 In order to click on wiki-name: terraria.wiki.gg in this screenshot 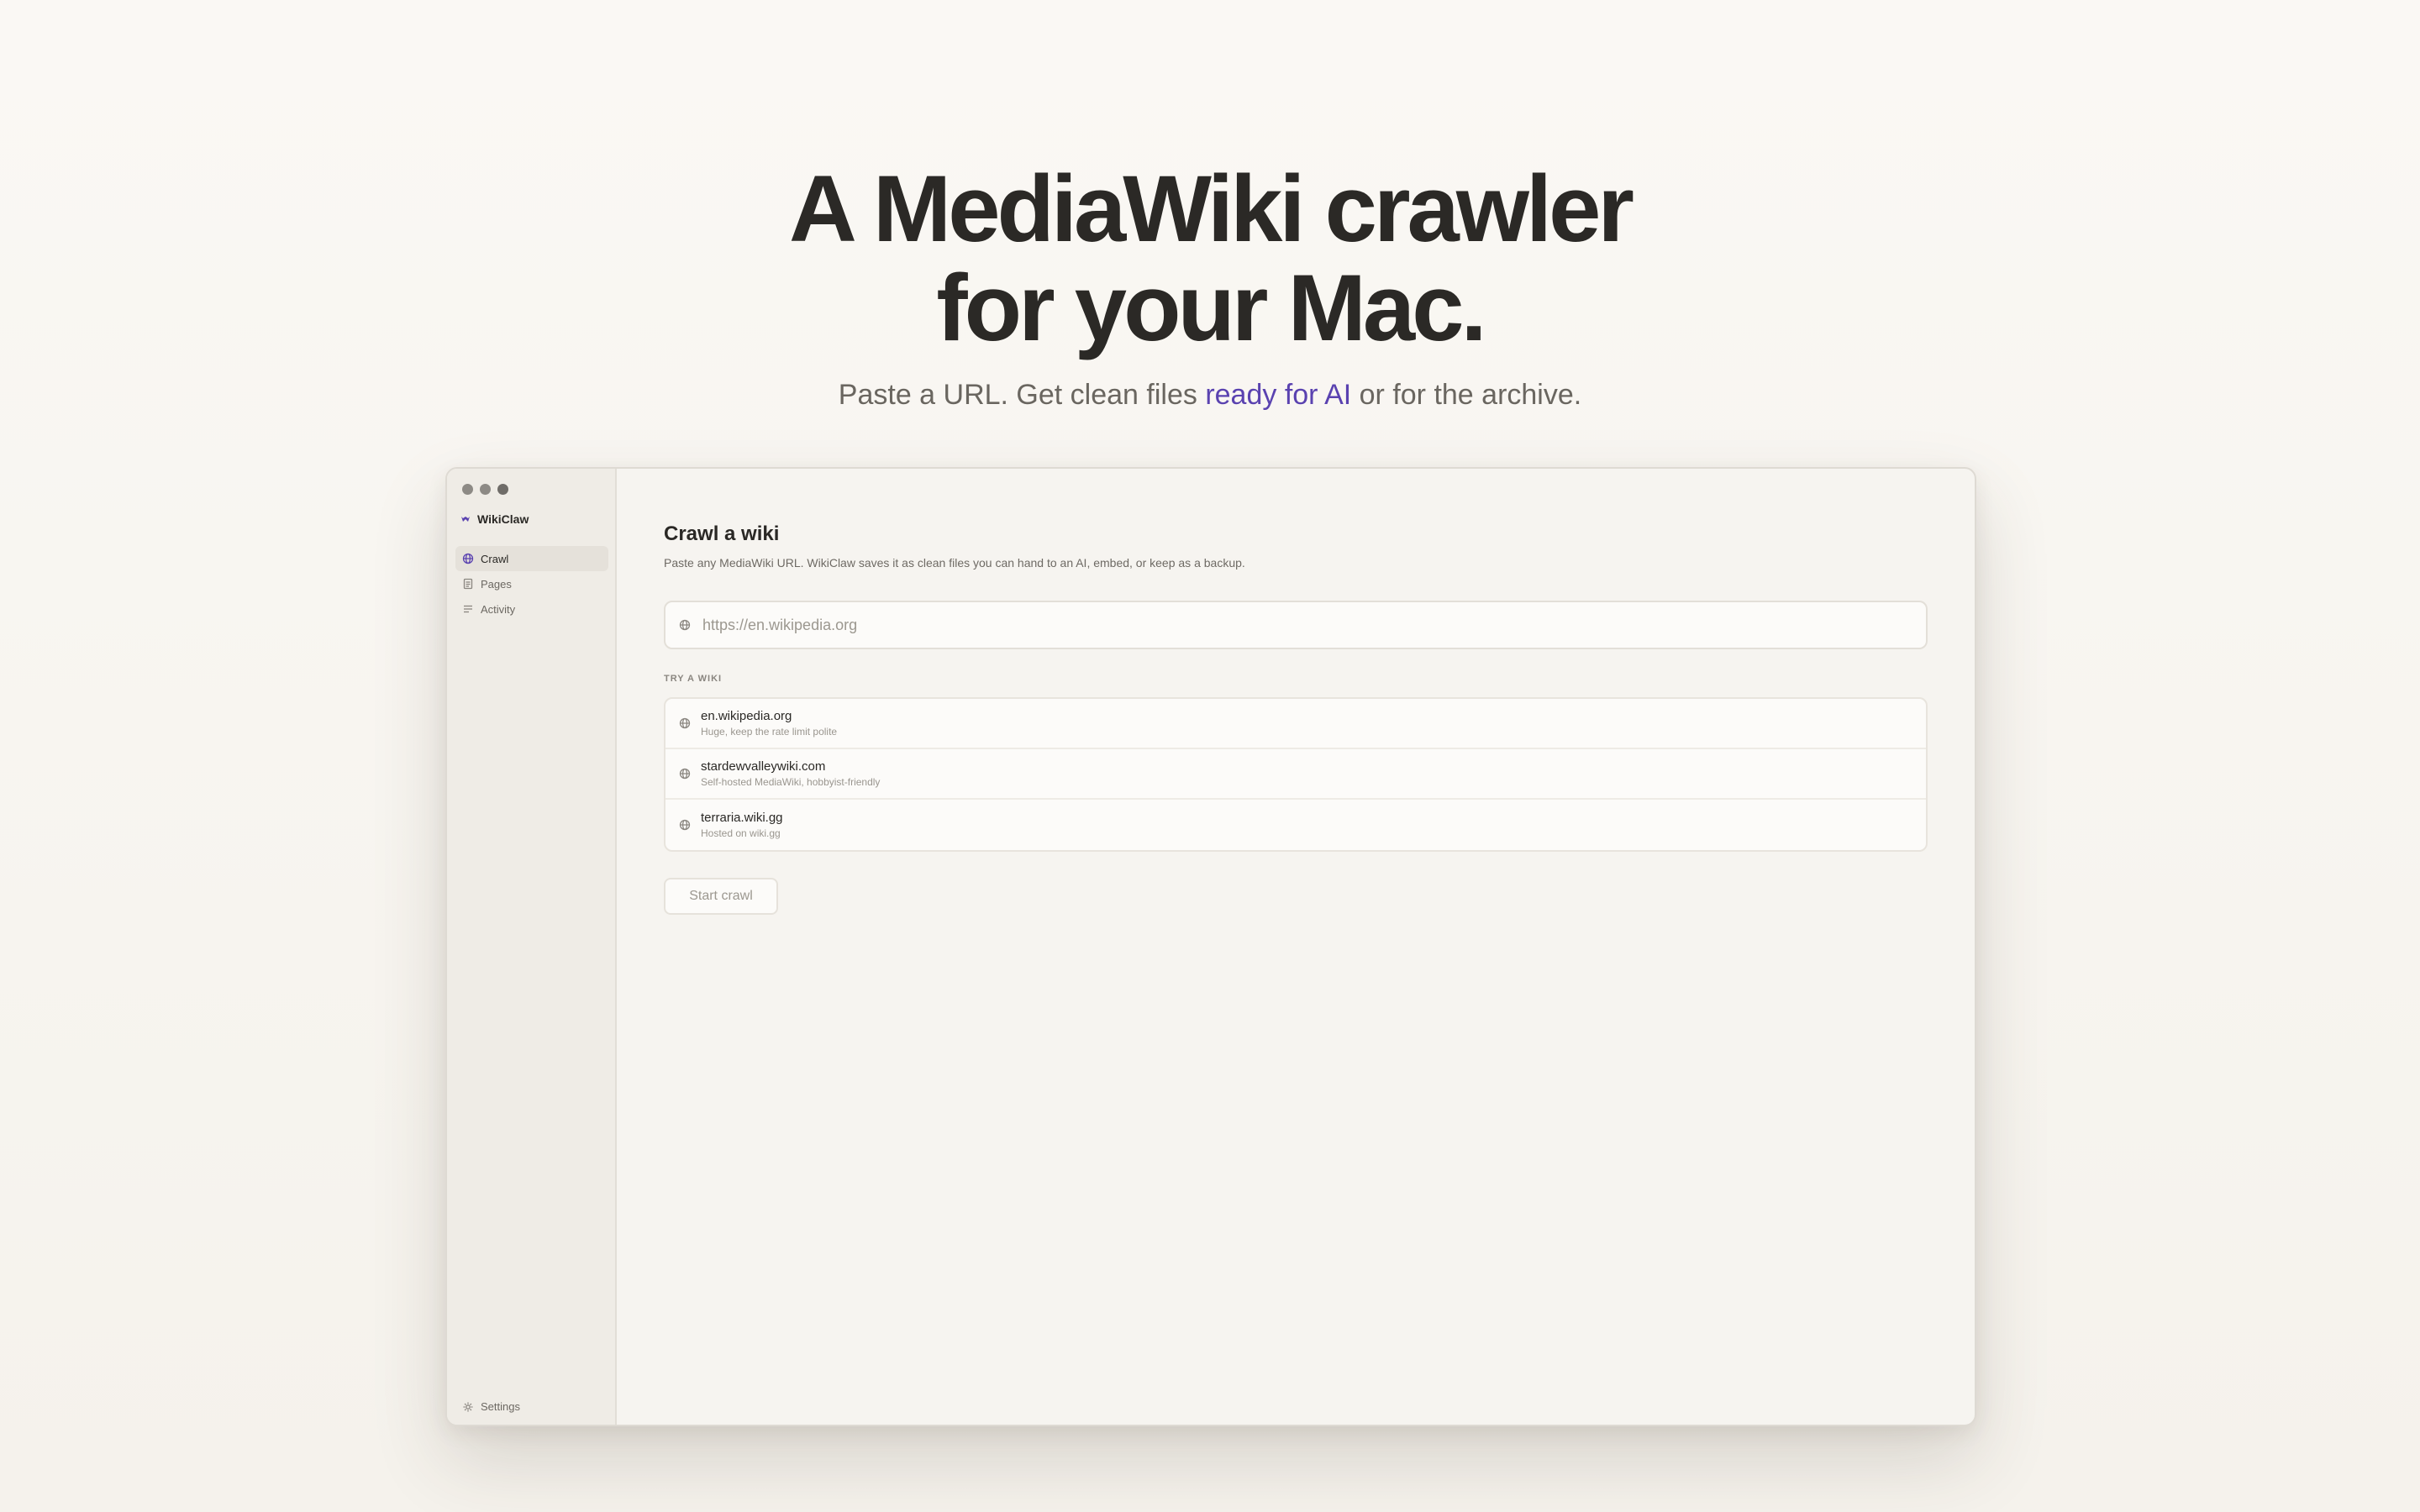, I will do `click(742, 818)`.